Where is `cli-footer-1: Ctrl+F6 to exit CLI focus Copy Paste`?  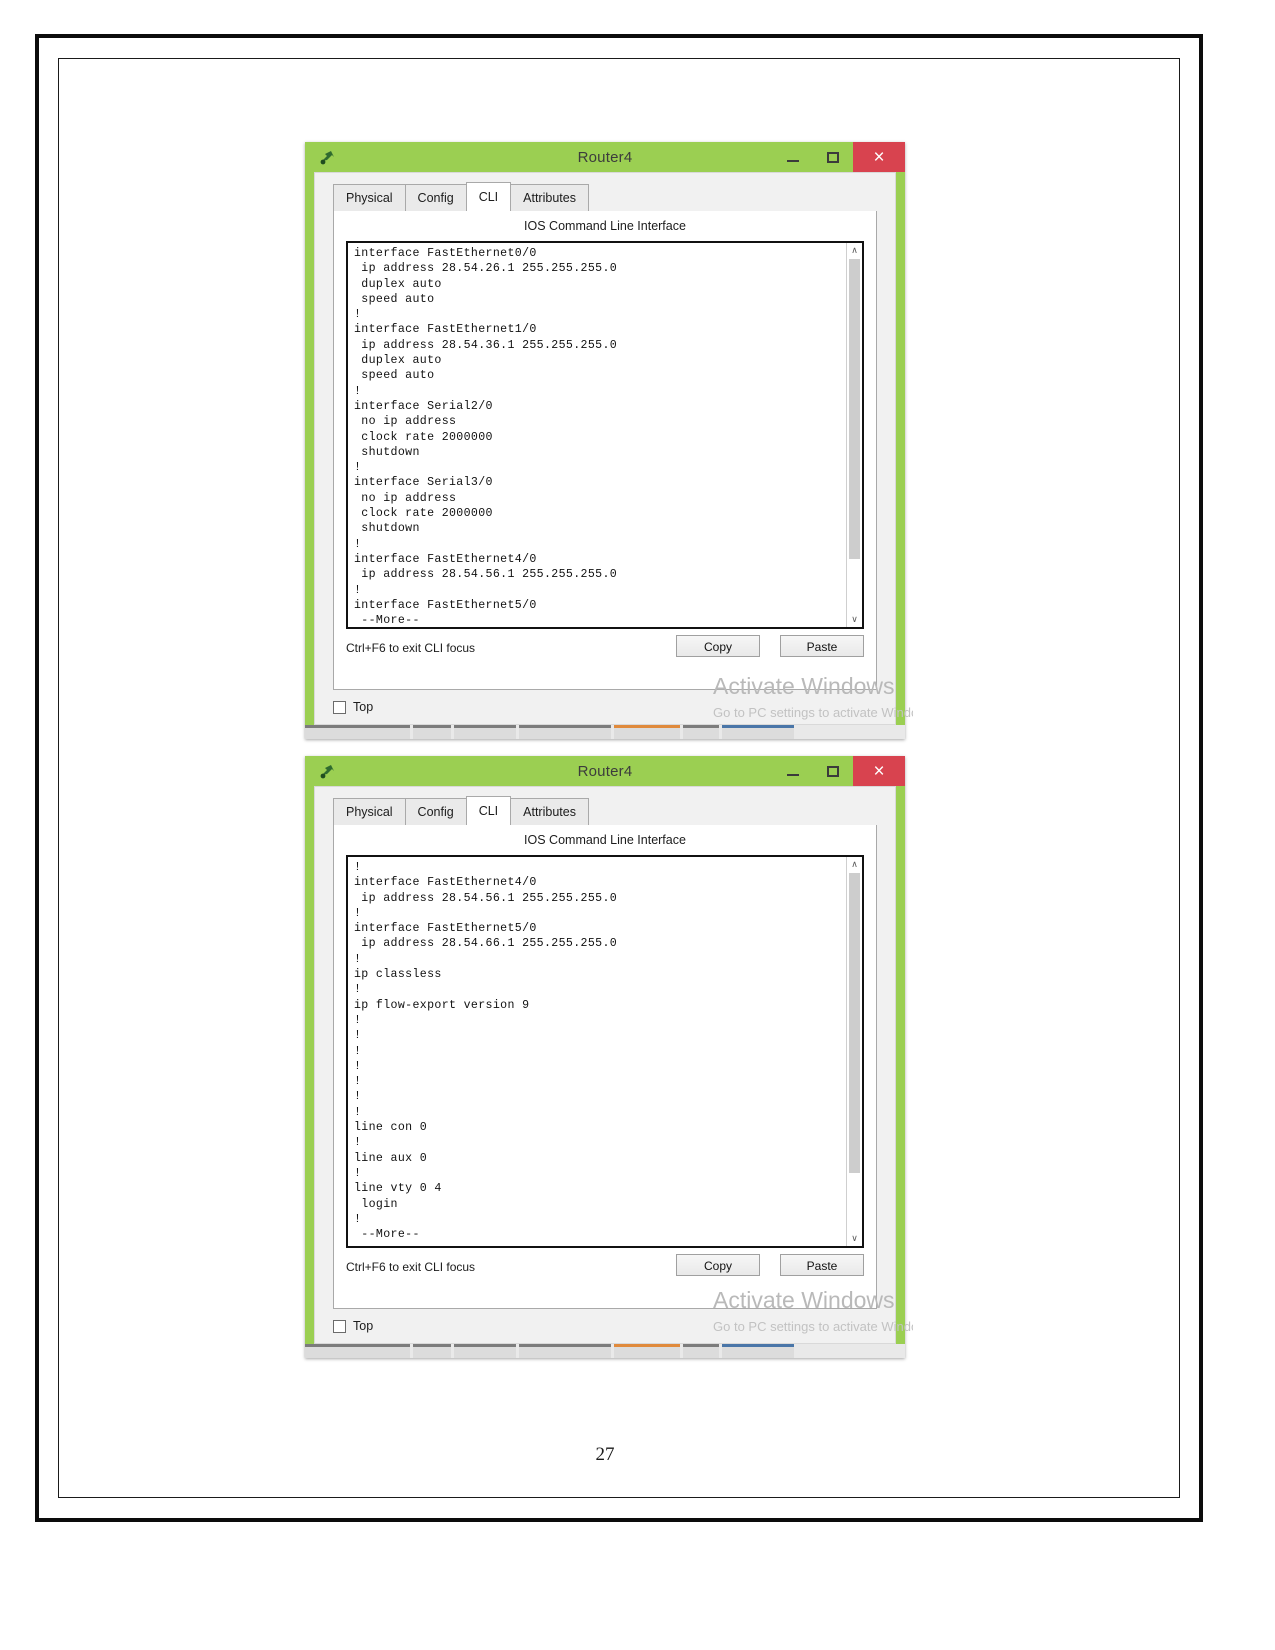
cli-footer-1: Ctrl+F6 to exit CLI focus Copy Paste is located at coordinates (605, 657).